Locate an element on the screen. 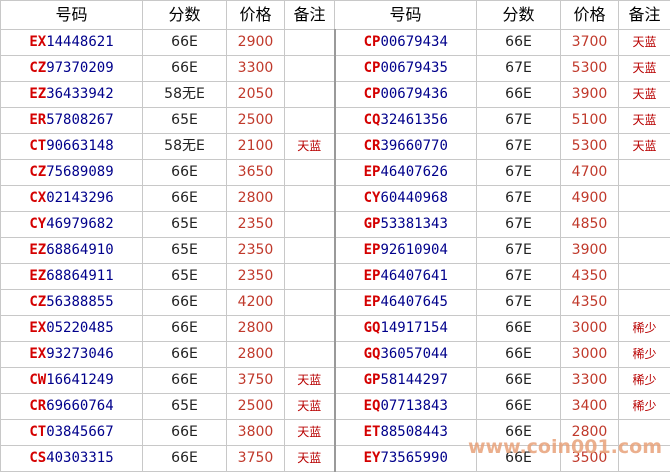 The width and height of the screenshot is (670, 475). table-row: CT03845667 66E 3800 天蓝 ET88508443 66E 2800 is located at coordinates (335, 432).